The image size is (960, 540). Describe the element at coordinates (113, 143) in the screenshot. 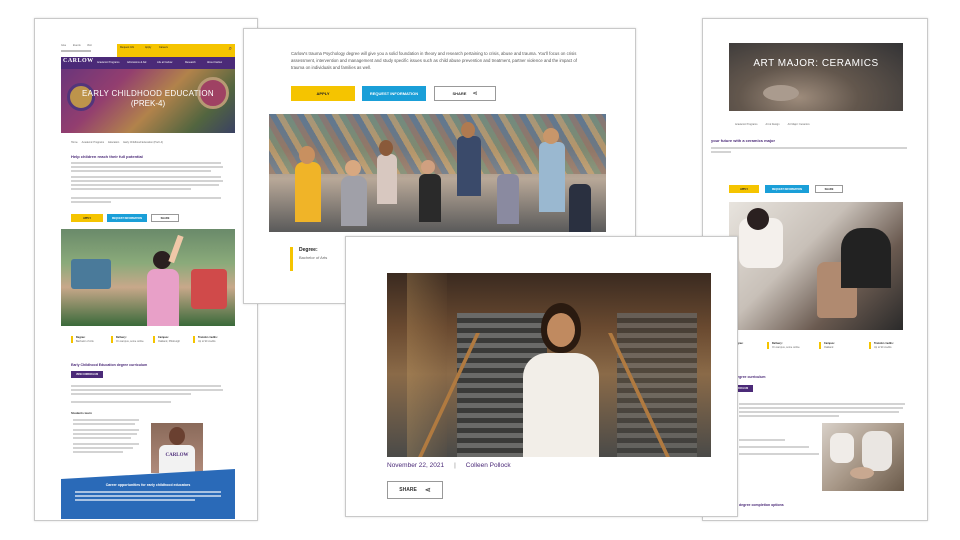

I see `breadcrumb-education: Education` at that location.